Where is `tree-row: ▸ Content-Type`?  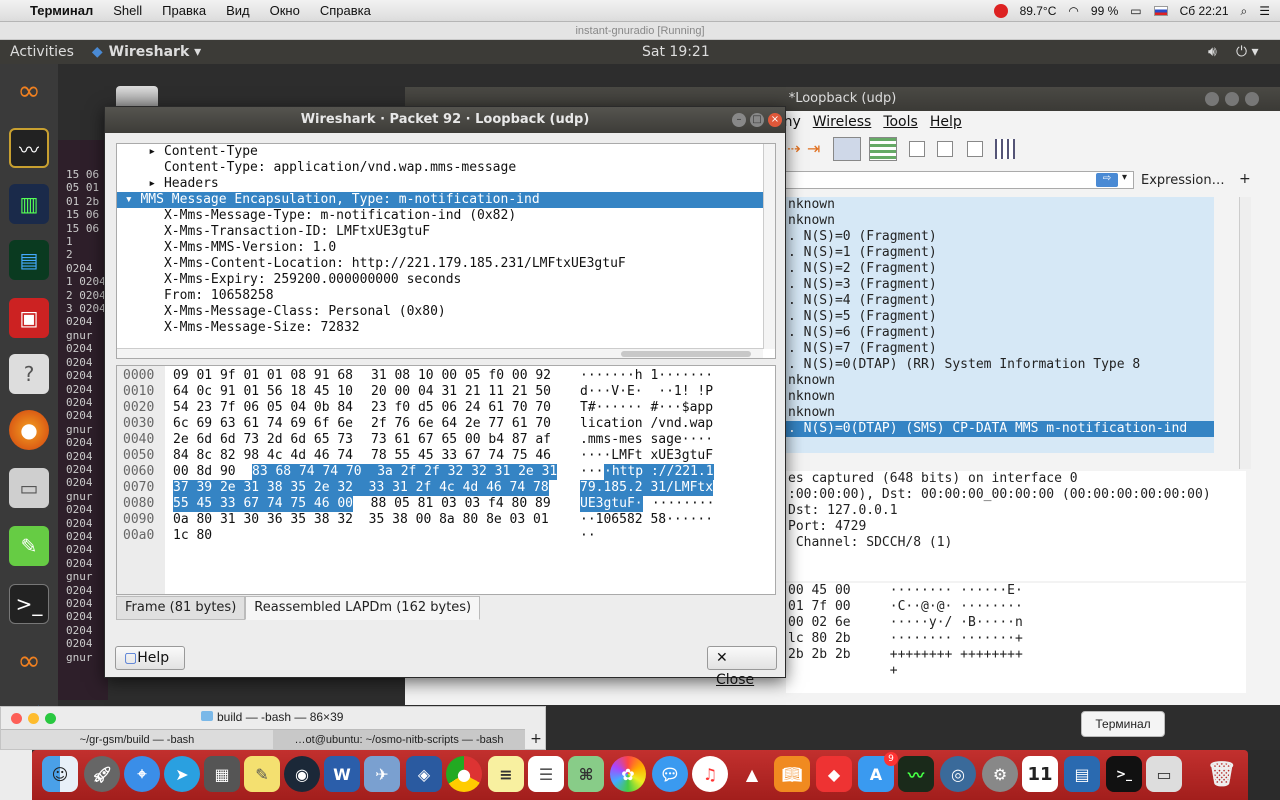
tree-row: ▸ Content-Type is located at coordinates (446, 152).